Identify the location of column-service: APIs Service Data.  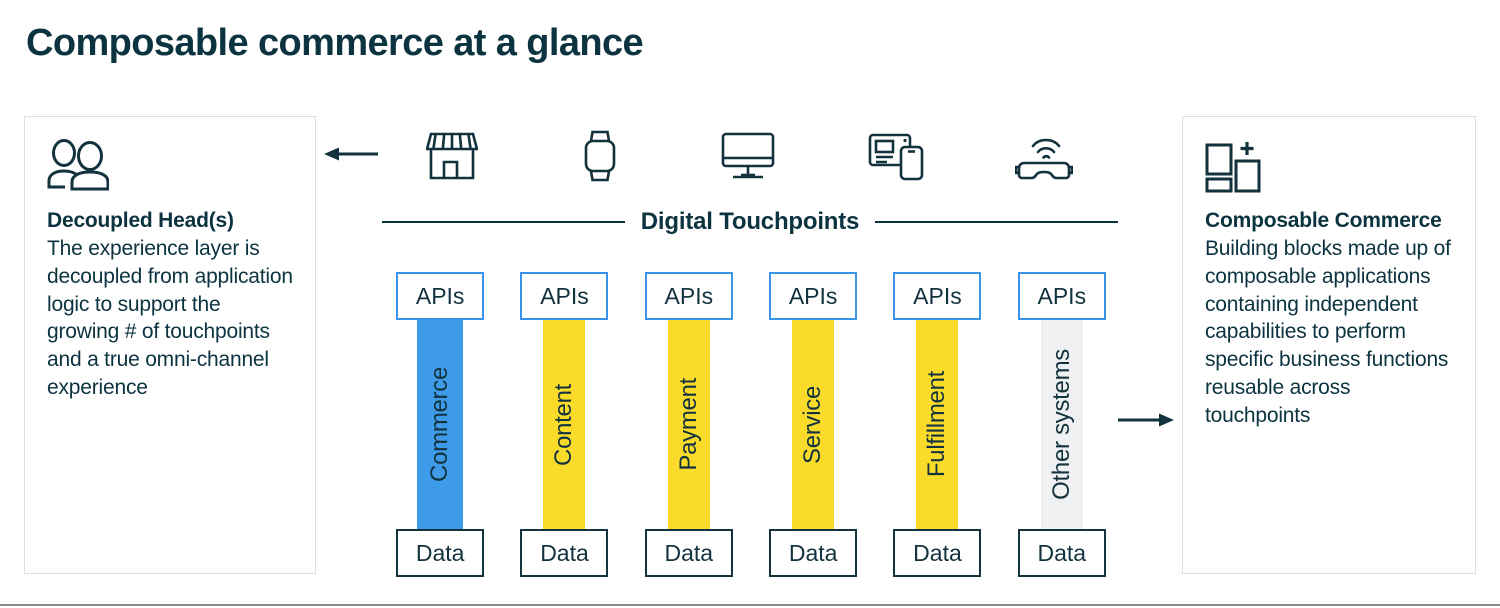
(813, 424).